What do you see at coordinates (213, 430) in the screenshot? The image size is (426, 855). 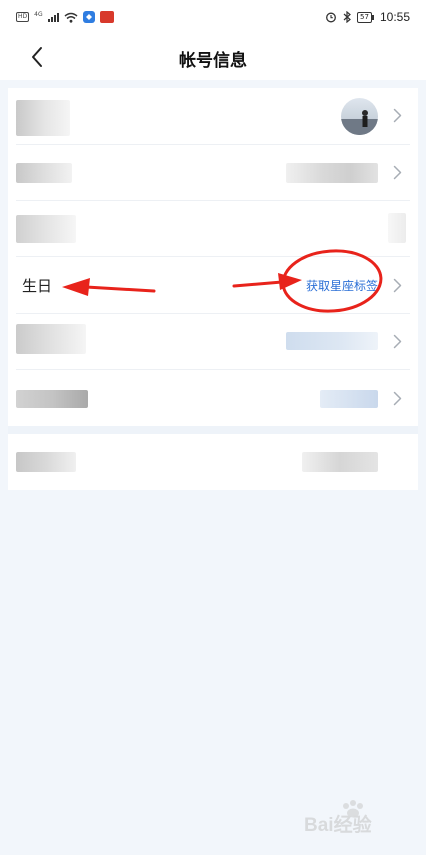 I see `section-gap` at bounding box center [213, 430].